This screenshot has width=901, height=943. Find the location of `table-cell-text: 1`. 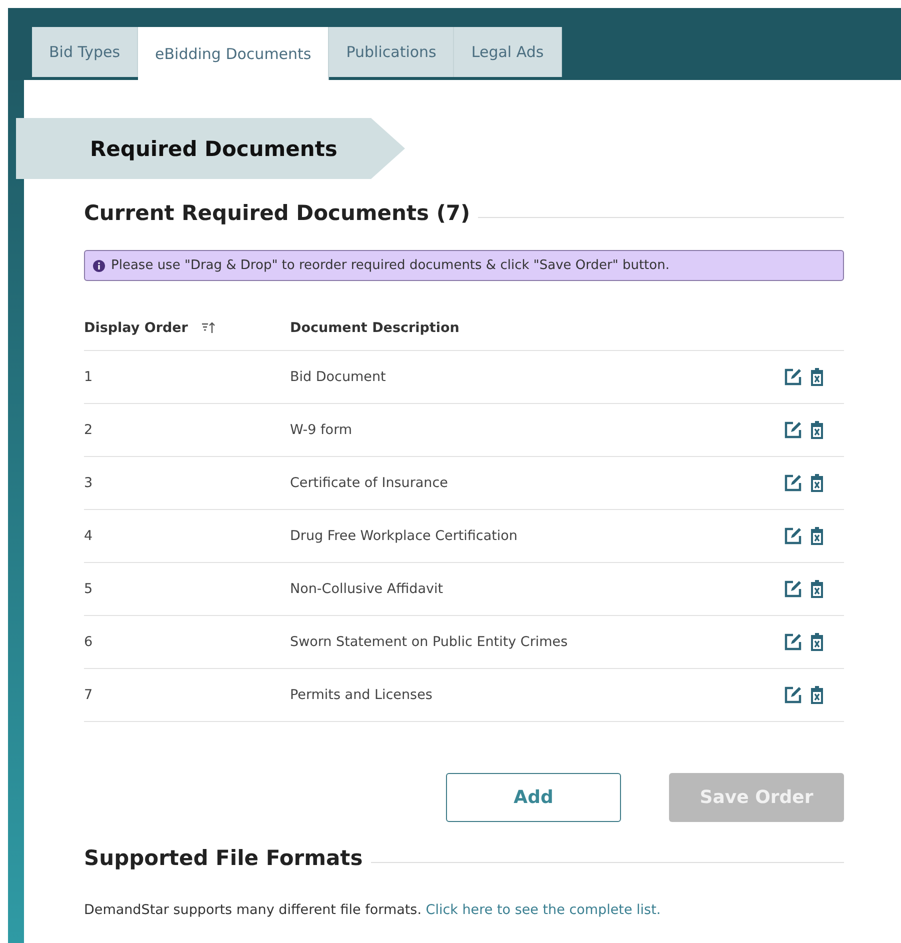

table-cell-text: 1 is located at coordinates (89, 377).